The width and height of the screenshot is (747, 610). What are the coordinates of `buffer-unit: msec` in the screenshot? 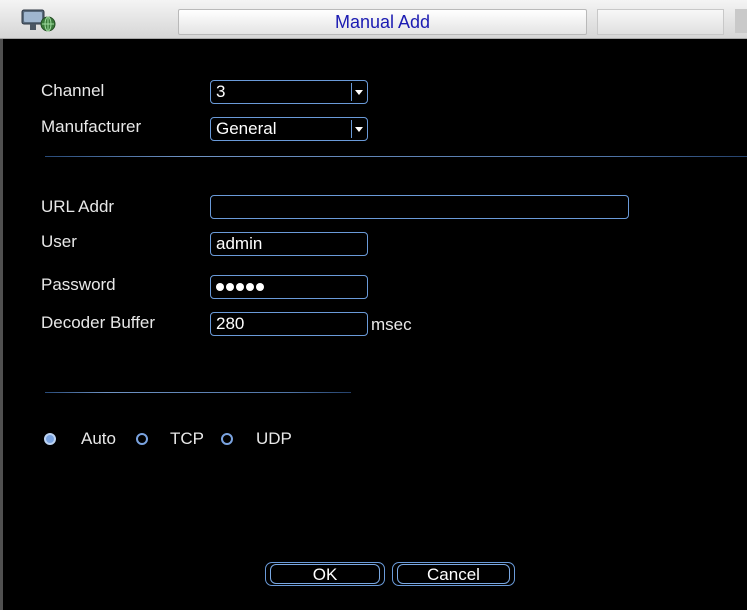 It's located at (391, 324).